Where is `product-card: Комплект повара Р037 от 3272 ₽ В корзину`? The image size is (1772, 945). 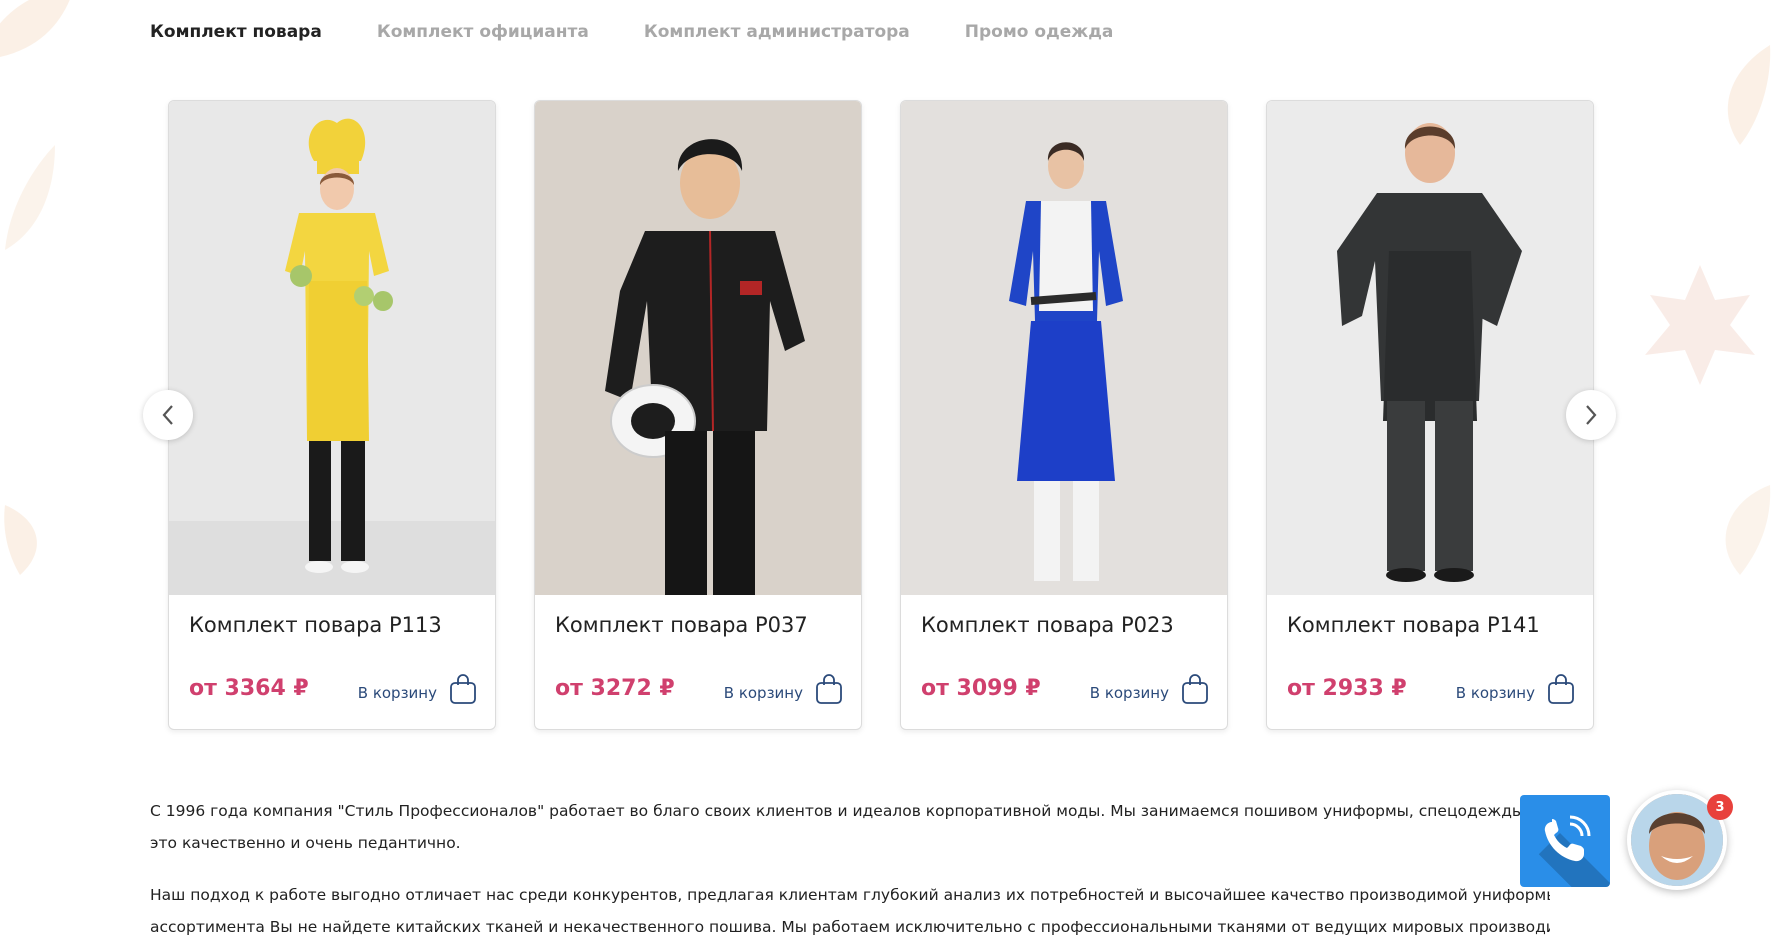
product-card: Комплект повара Р037 от 3272 ₽ В корзину is located at coordinates (698, 415).